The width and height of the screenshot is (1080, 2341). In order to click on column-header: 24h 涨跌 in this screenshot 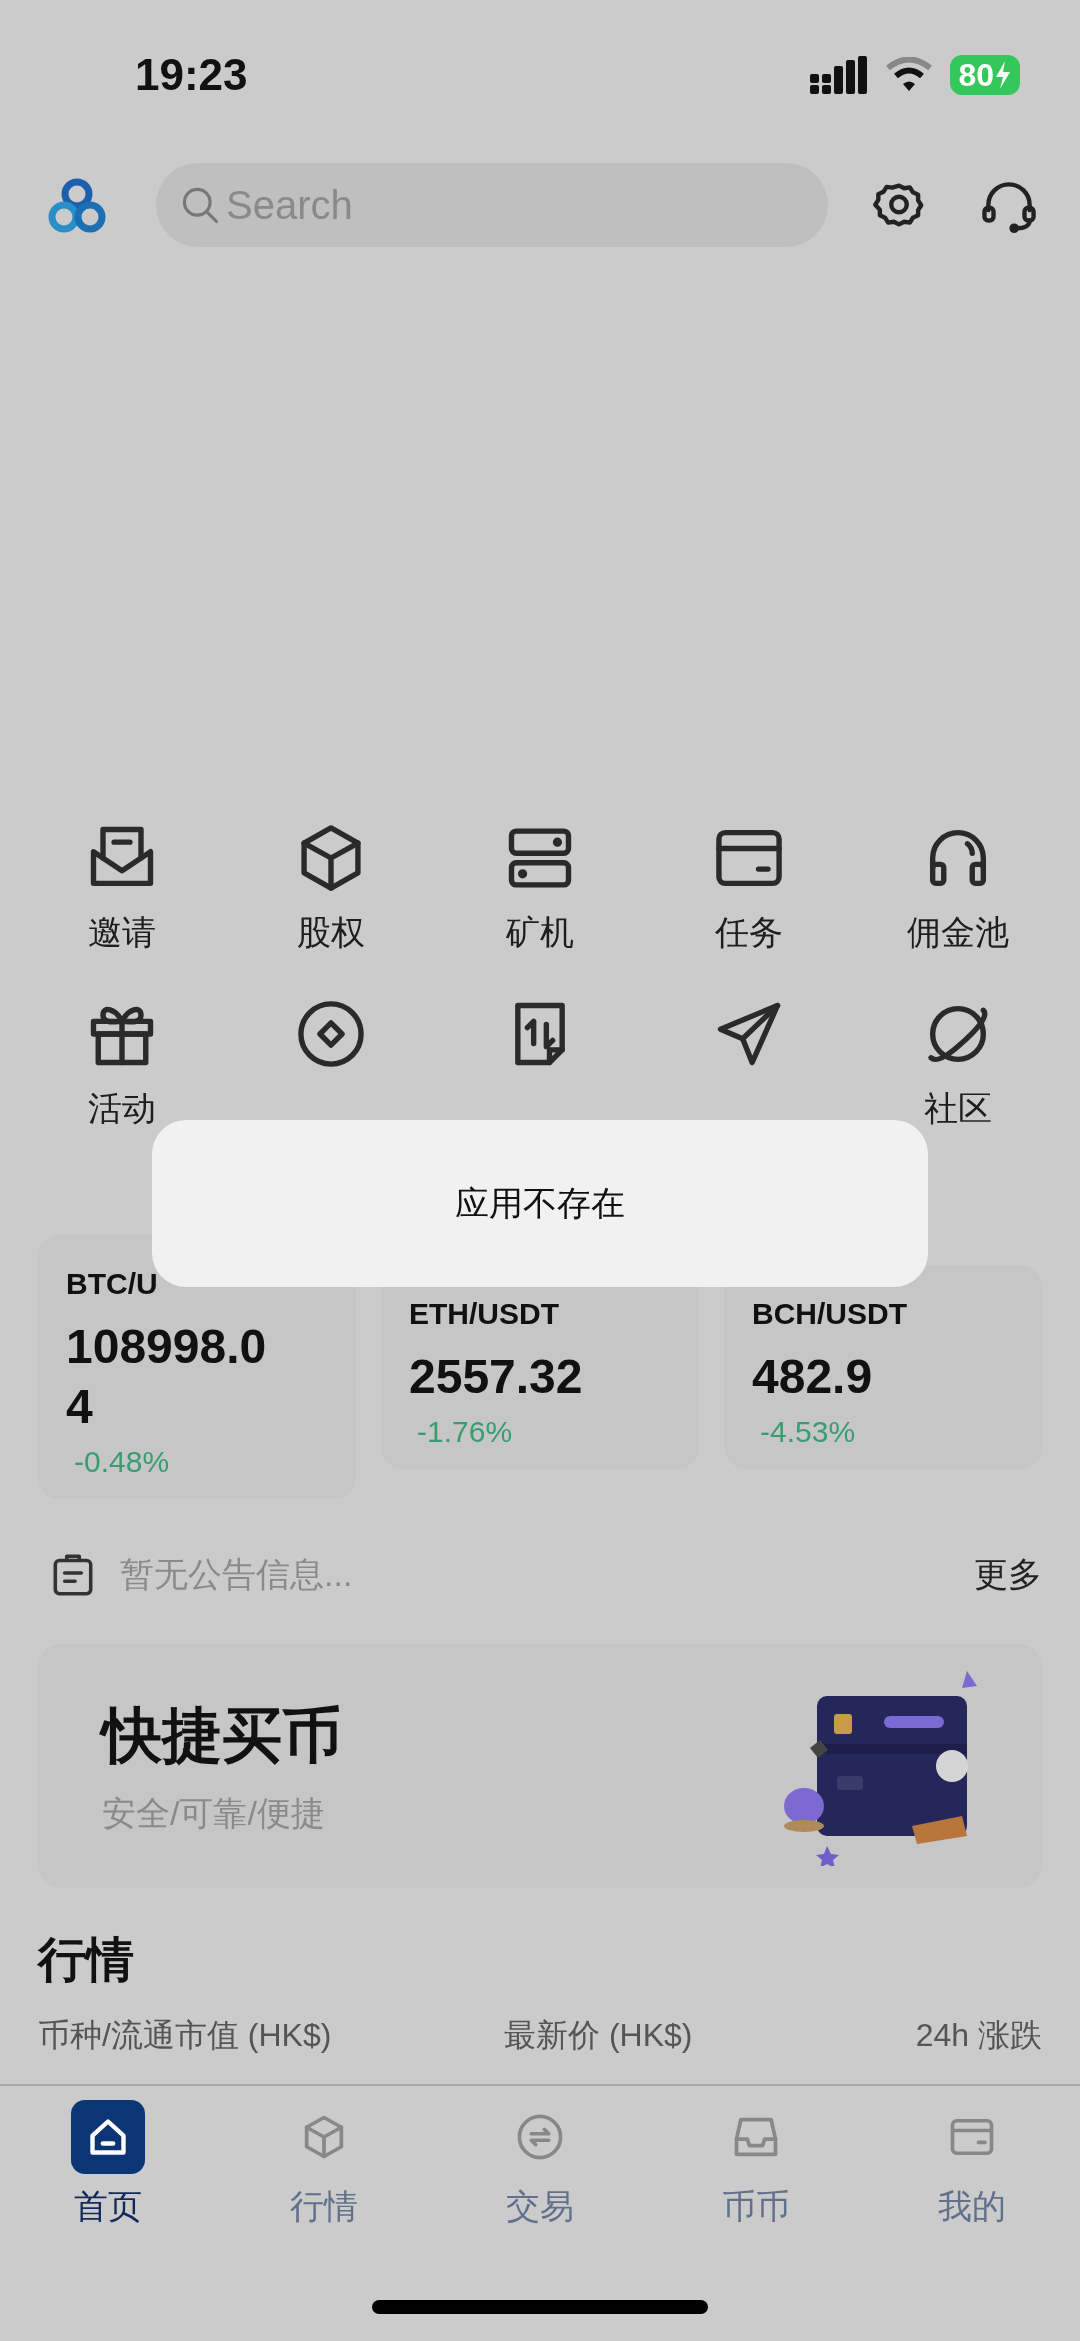, I will do `click(978, 2035)`.